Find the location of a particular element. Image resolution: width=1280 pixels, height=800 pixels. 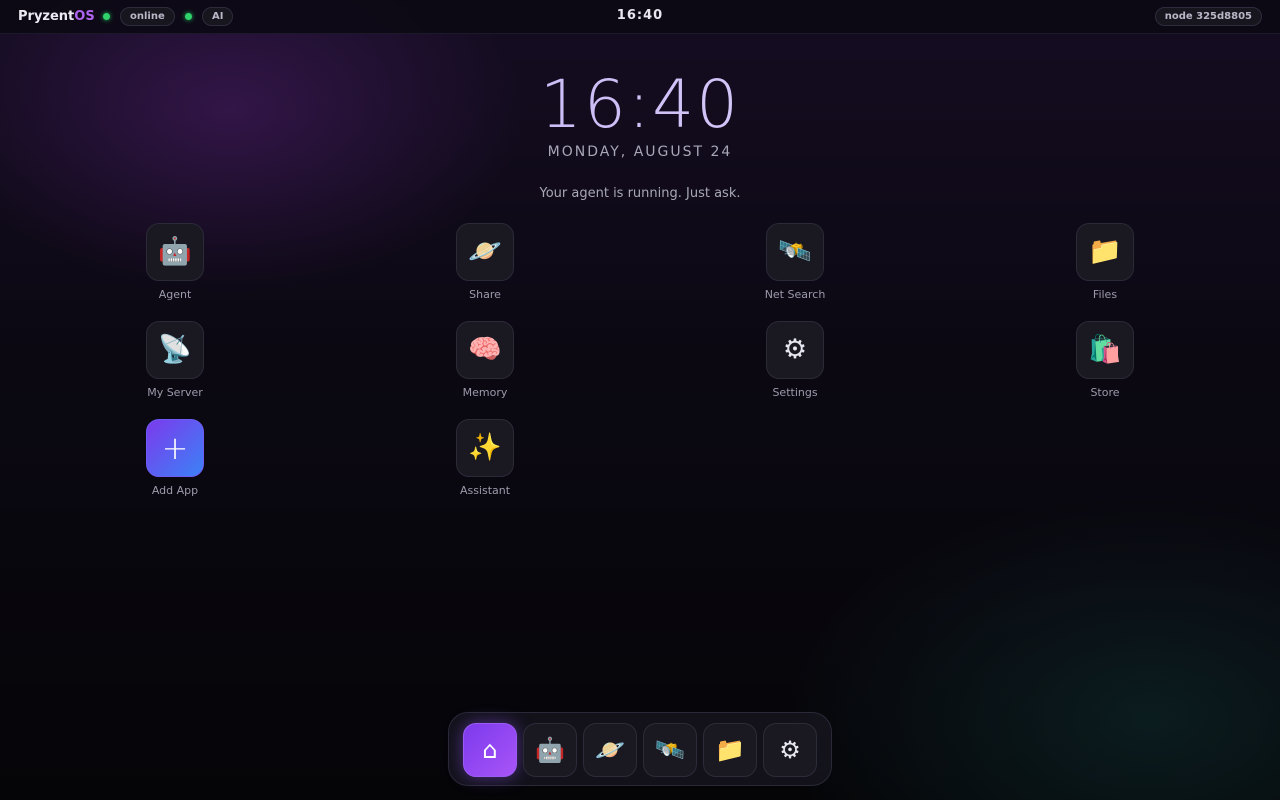

satellite-dish-icon: 📡 is located at coordinates (175, 350).